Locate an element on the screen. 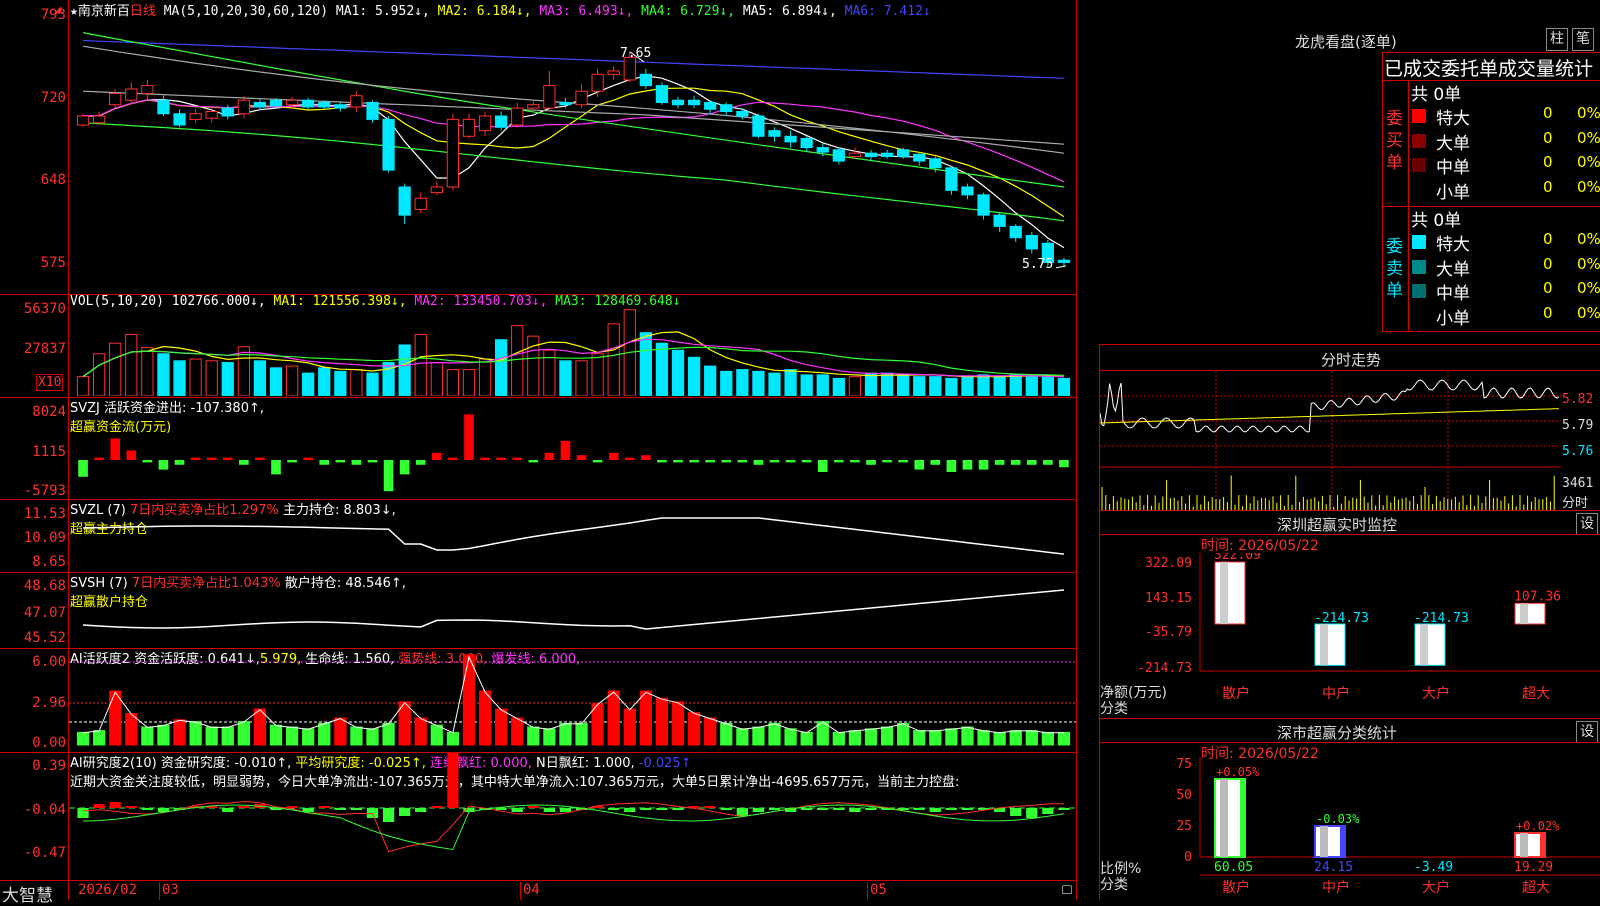 The height and width of the screenshot is (906, 1600). ai1-chart is located at coordinates (572, 700).